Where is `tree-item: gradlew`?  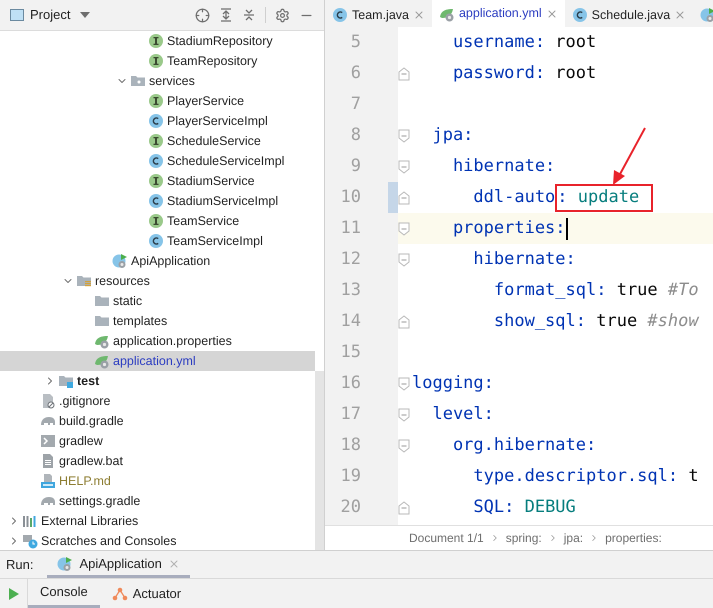
tree-item: gradlew is located at coordinates (157, 441).